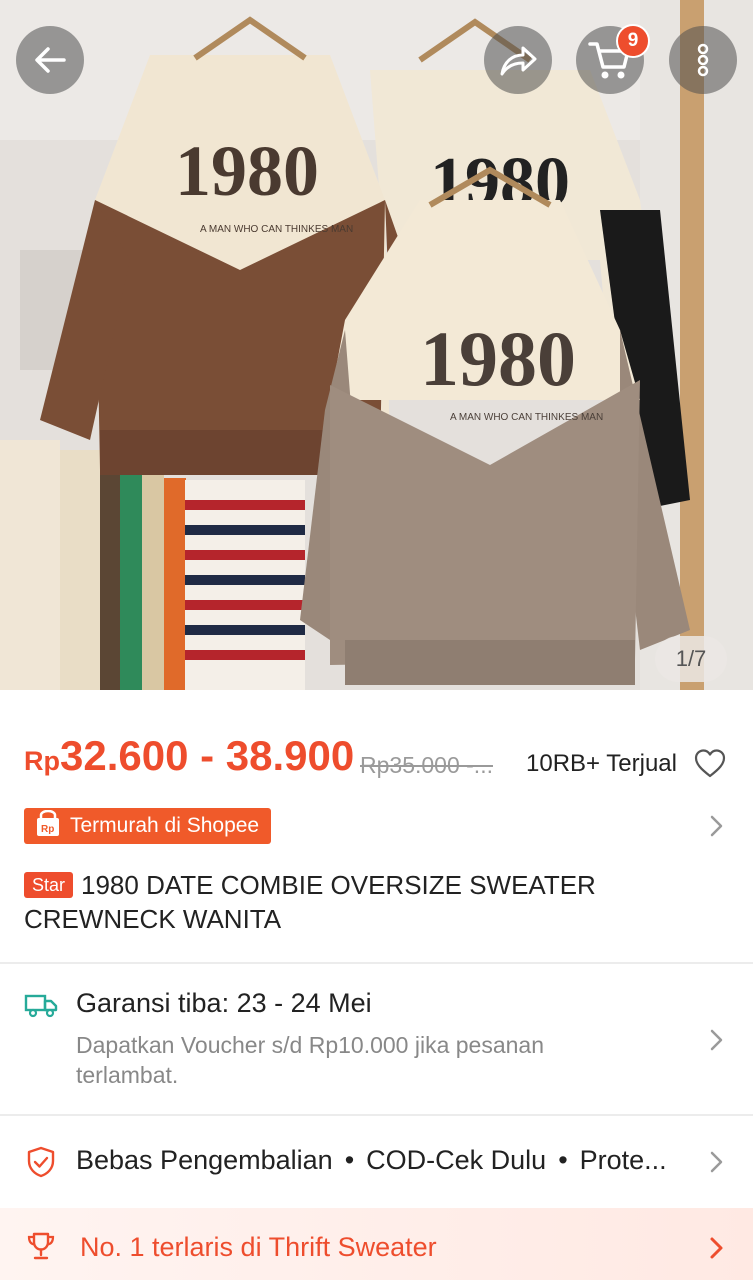 The width and height of the screenshot is (753, 1280). I want to click on arrow-left-icon, so click(50, 60).